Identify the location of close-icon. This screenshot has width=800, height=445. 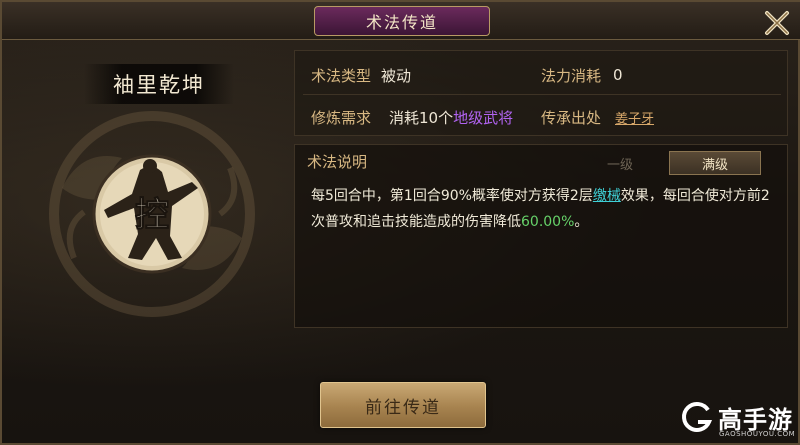
(777, 23).